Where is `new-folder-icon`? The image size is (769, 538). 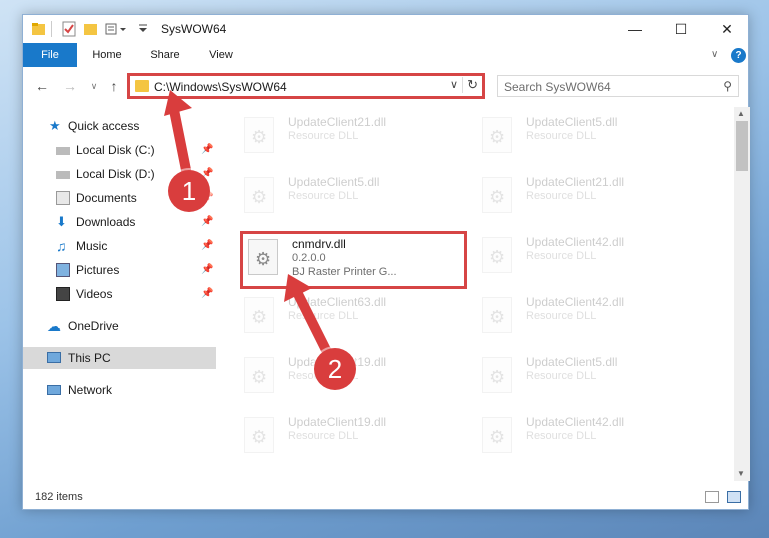 new-folder-icon is located at coordinates (91, 29).